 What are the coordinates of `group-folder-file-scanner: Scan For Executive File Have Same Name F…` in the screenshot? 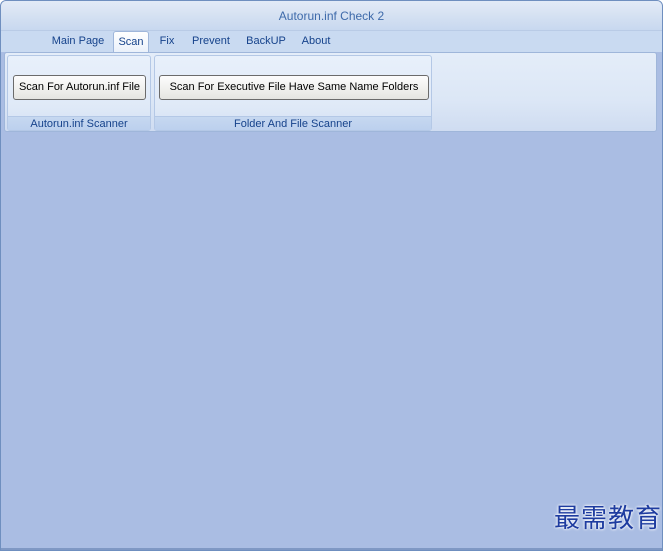 It's located at (293, 93).